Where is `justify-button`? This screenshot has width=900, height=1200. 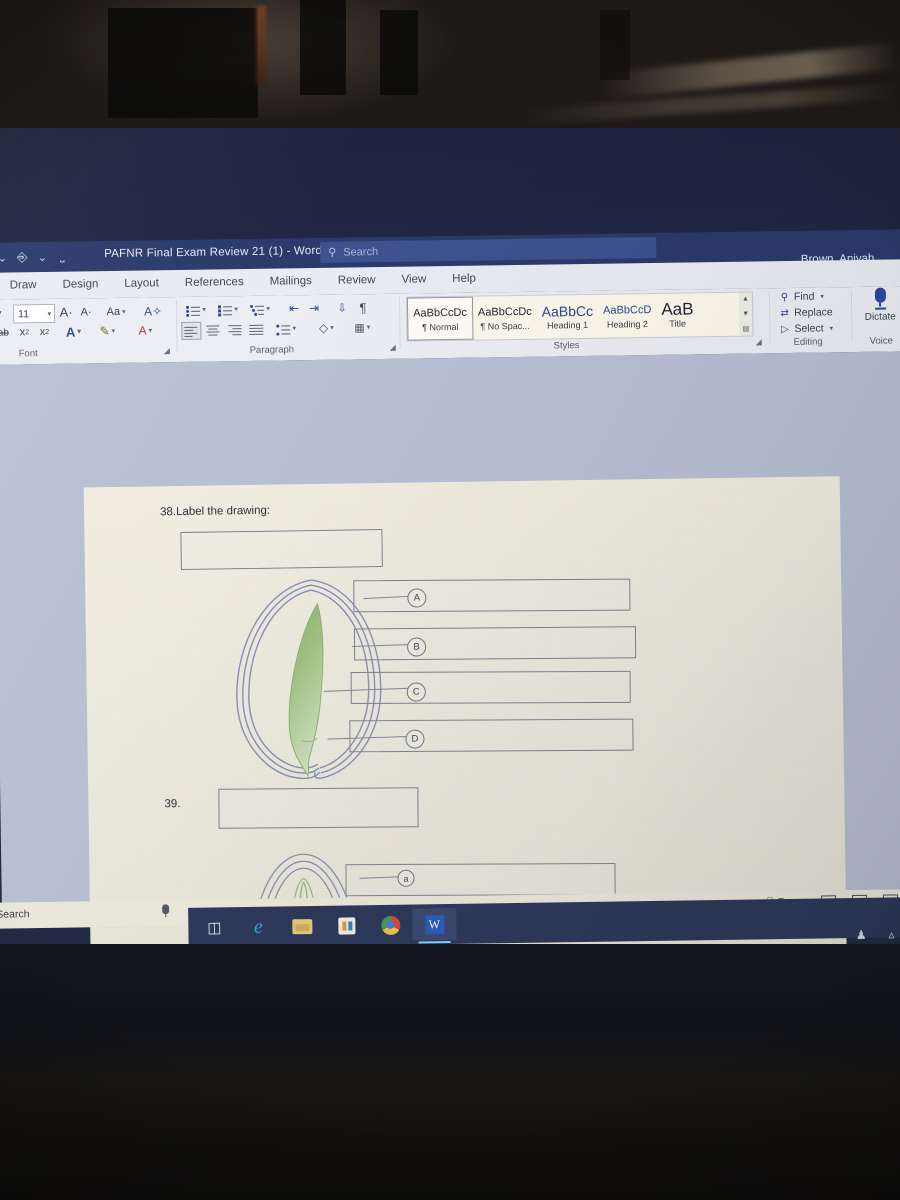
justify-button is located at coordinates (256, 329).